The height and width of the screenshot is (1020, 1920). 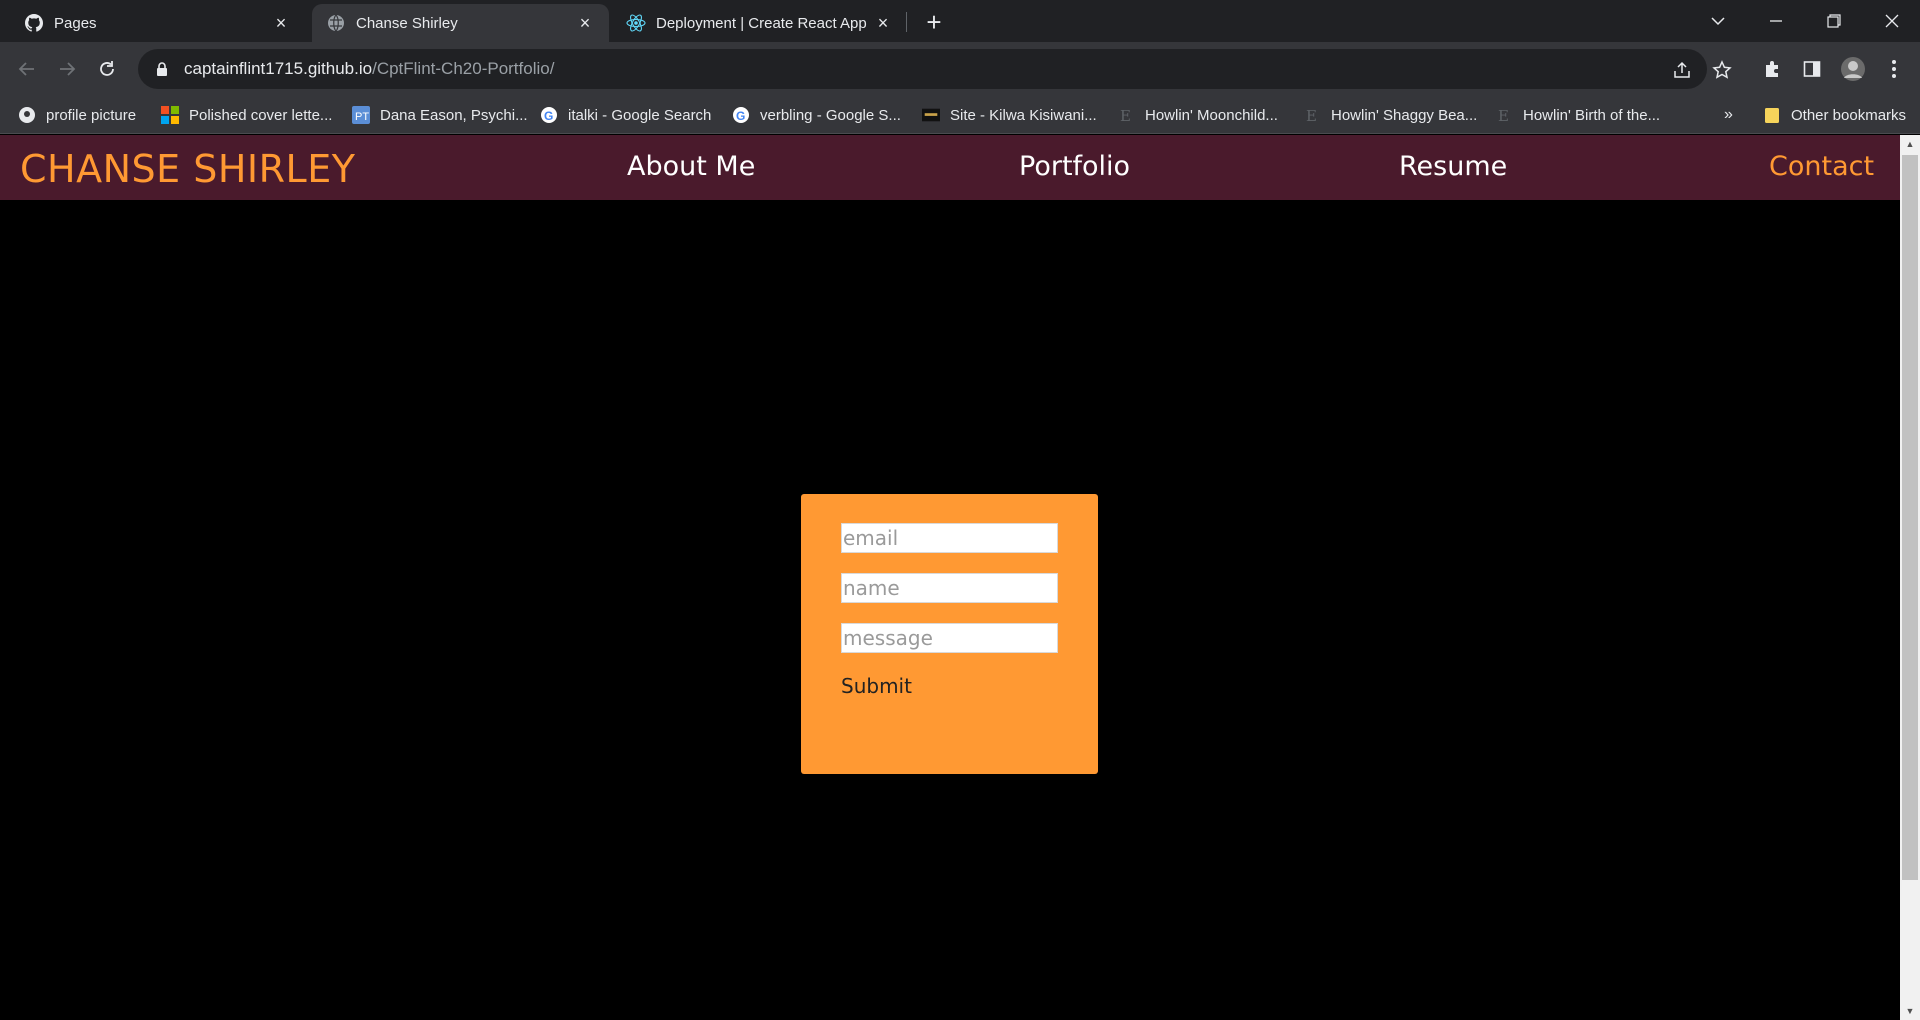 What do you see at coordinates (75, 23) in the screenshot?
I see `tab-title: Pages` at bounding box center [75, 23].